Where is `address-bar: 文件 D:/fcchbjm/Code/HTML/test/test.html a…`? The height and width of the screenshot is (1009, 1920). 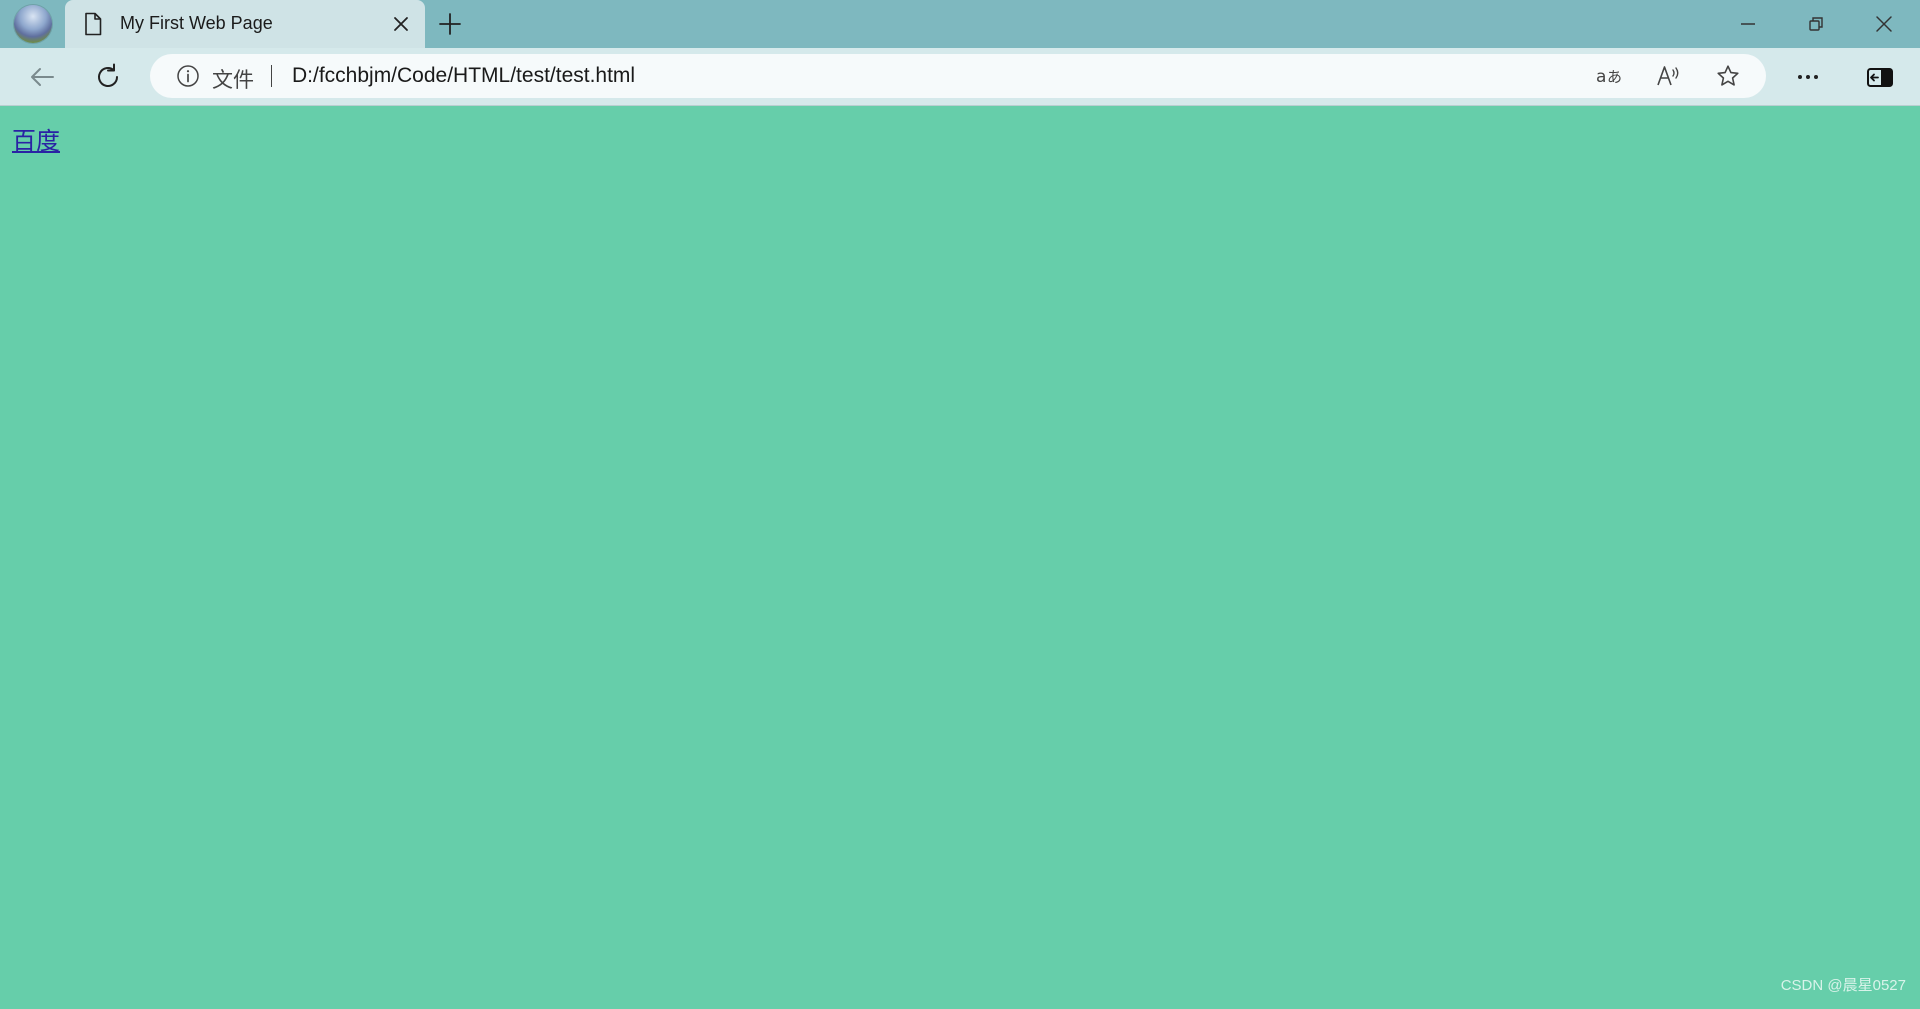
address-bar: 文件 D:/fcchbjm/Code/HTML/test/test.html a… is located at coordinates (958, 76).